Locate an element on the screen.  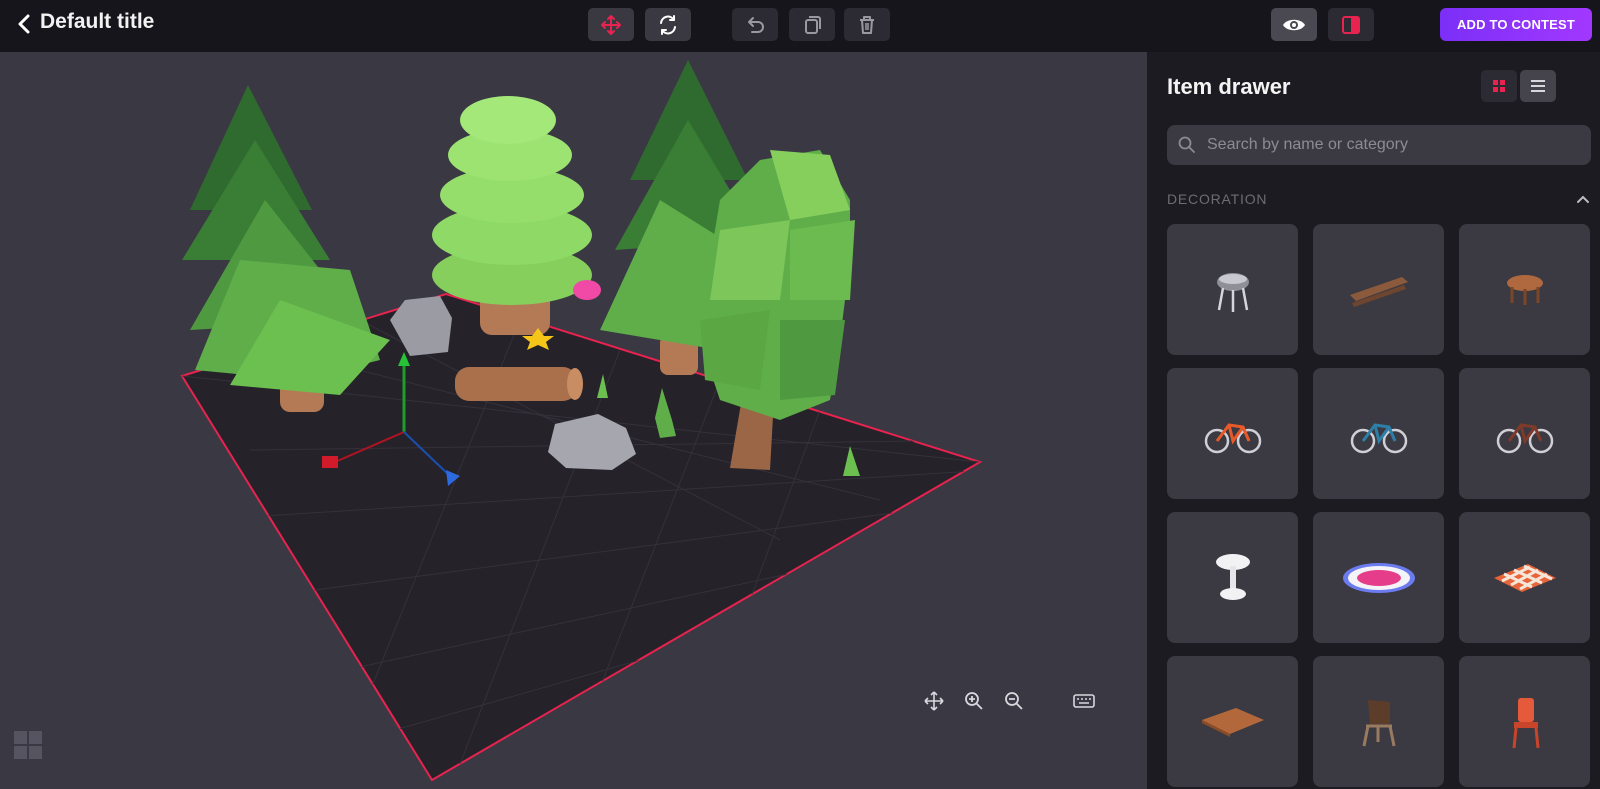
round-rug-icon is located at coordinates (1378, 577).